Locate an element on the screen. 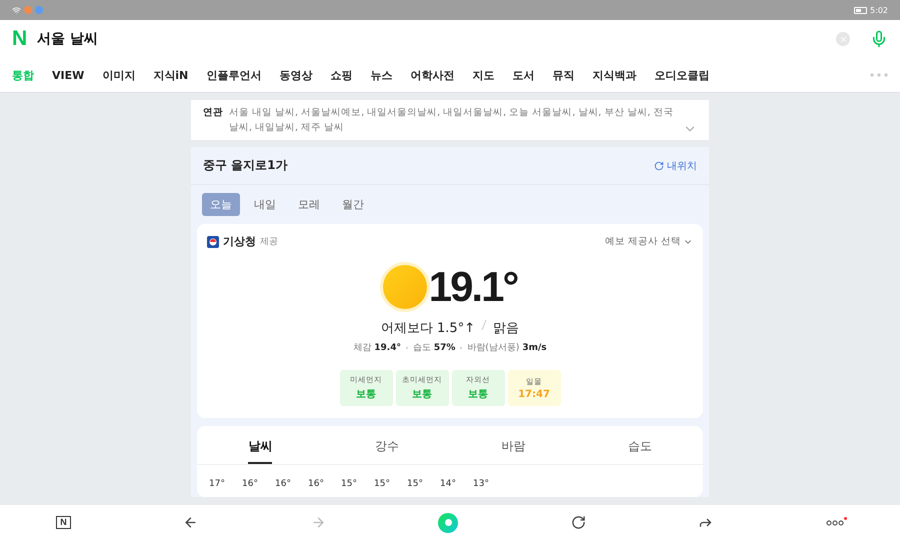 The height and width of the screenshot is (540, 900). temperature-compare: 어제보다 1.5°↑ is located at coordinates (428, 329).